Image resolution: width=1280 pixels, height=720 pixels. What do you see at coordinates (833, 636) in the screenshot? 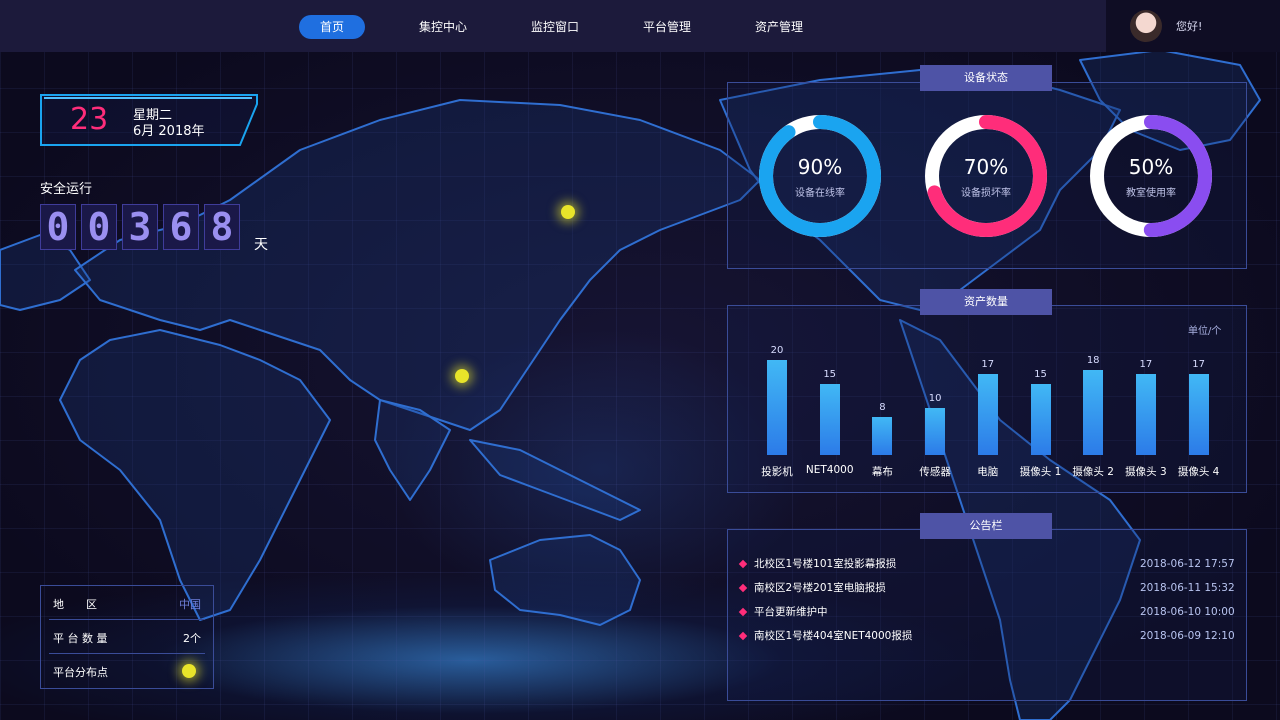
I see `notice-text: 南校区1号楼404室NET4000报损` at bounding box center [833, 636].